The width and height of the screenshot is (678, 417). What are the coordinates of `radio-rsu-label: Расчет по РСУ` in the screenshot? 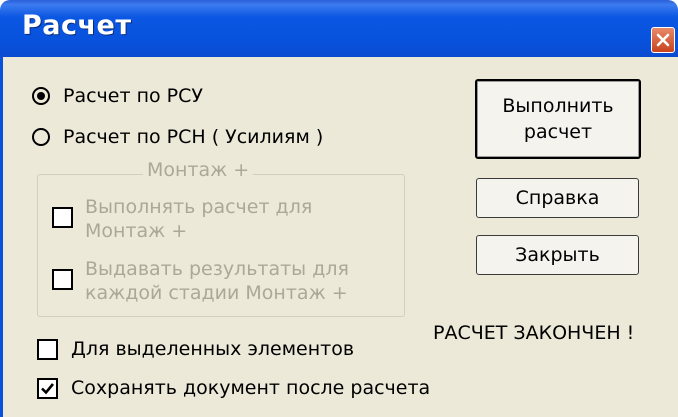 It's located at (133, 96).